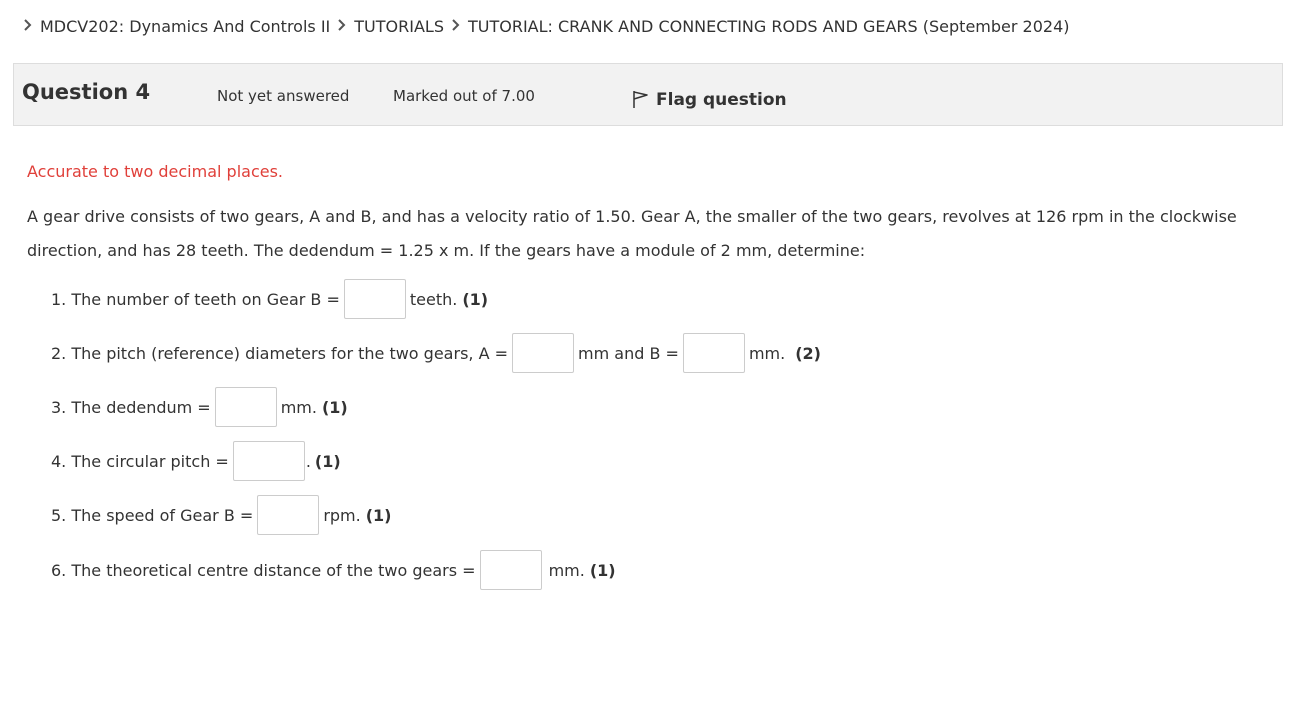 The height and width of the screenshot is (709, 1310). I want to click on part-5-answer-input, so click(288, 515).